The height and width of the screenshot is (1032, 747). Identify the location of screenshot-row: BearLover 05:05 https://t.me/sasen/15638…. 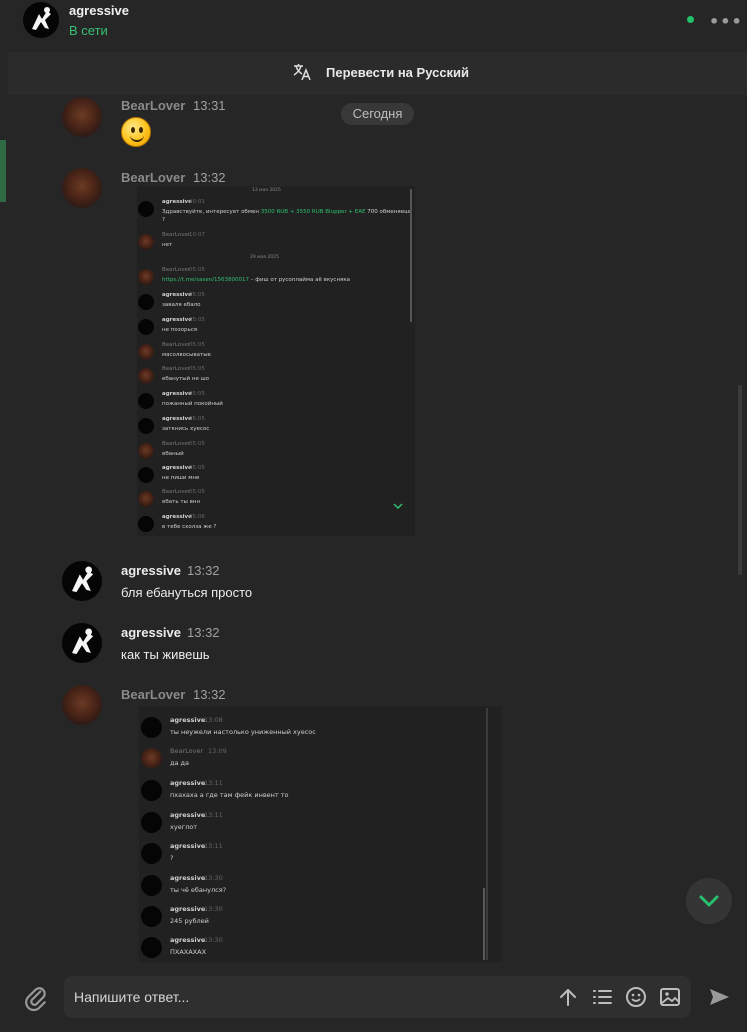
(276, 277).